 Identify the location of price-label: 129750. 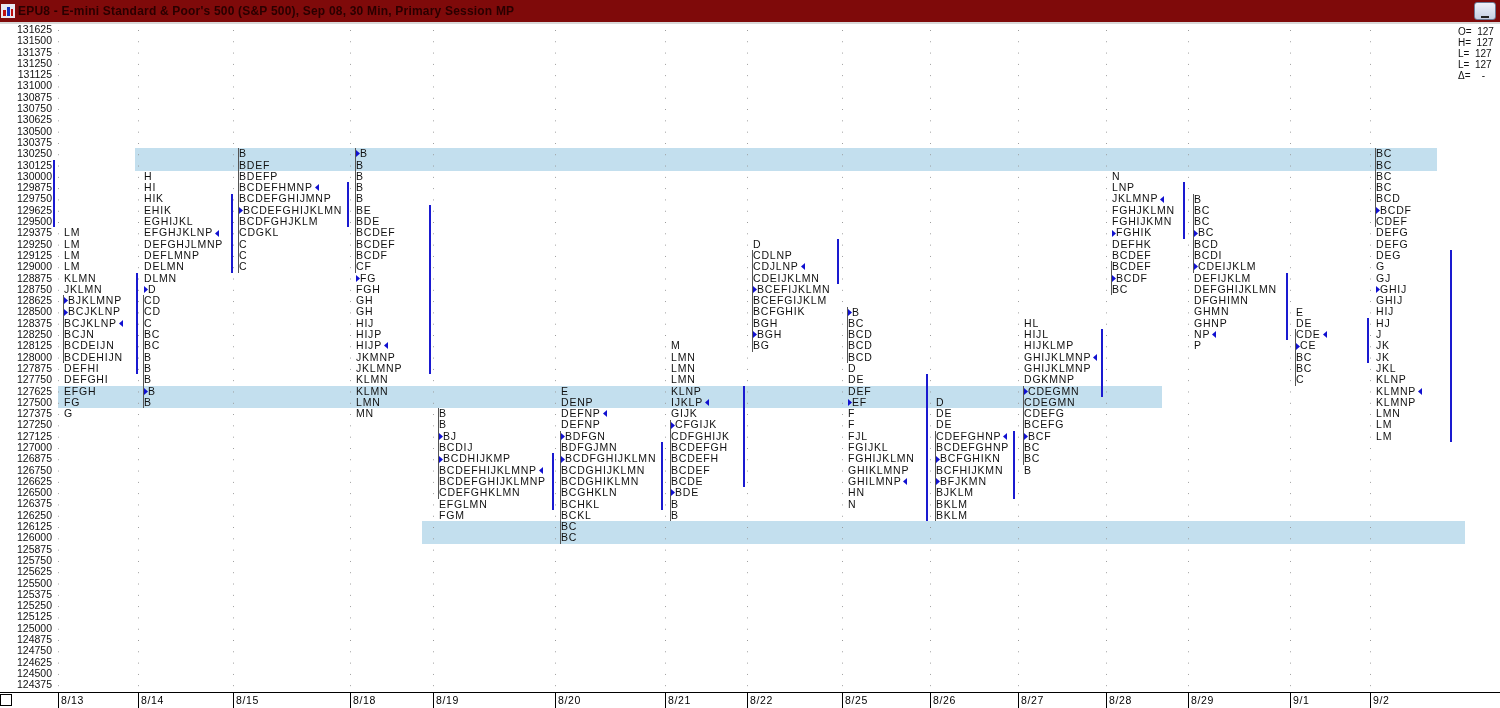
(34, 199).